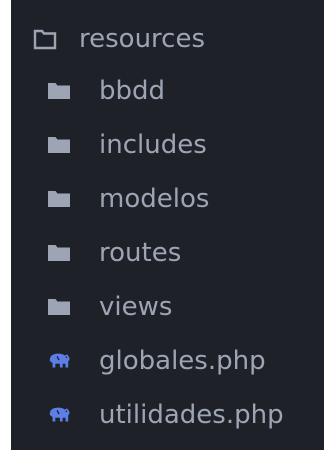  I want to click on file-label: globales.php, so click(182, 361).